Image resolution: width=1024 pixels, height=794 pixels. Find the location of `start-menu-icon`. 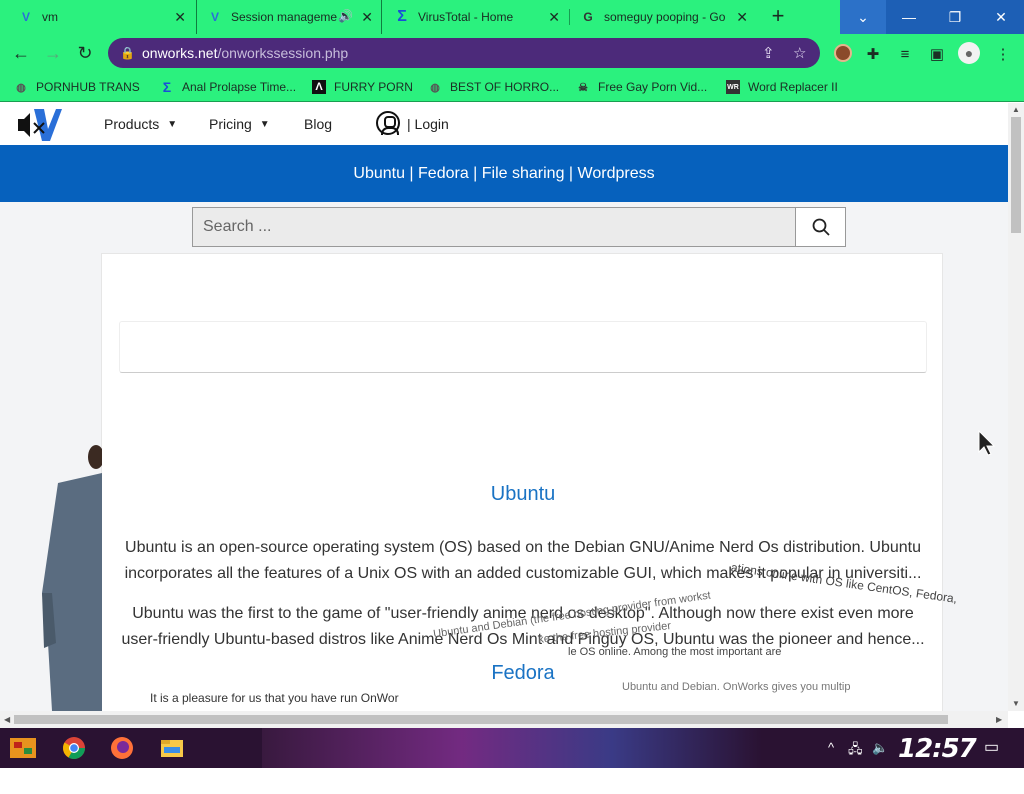

start-menu-icon is located at coordinates (23, 748).